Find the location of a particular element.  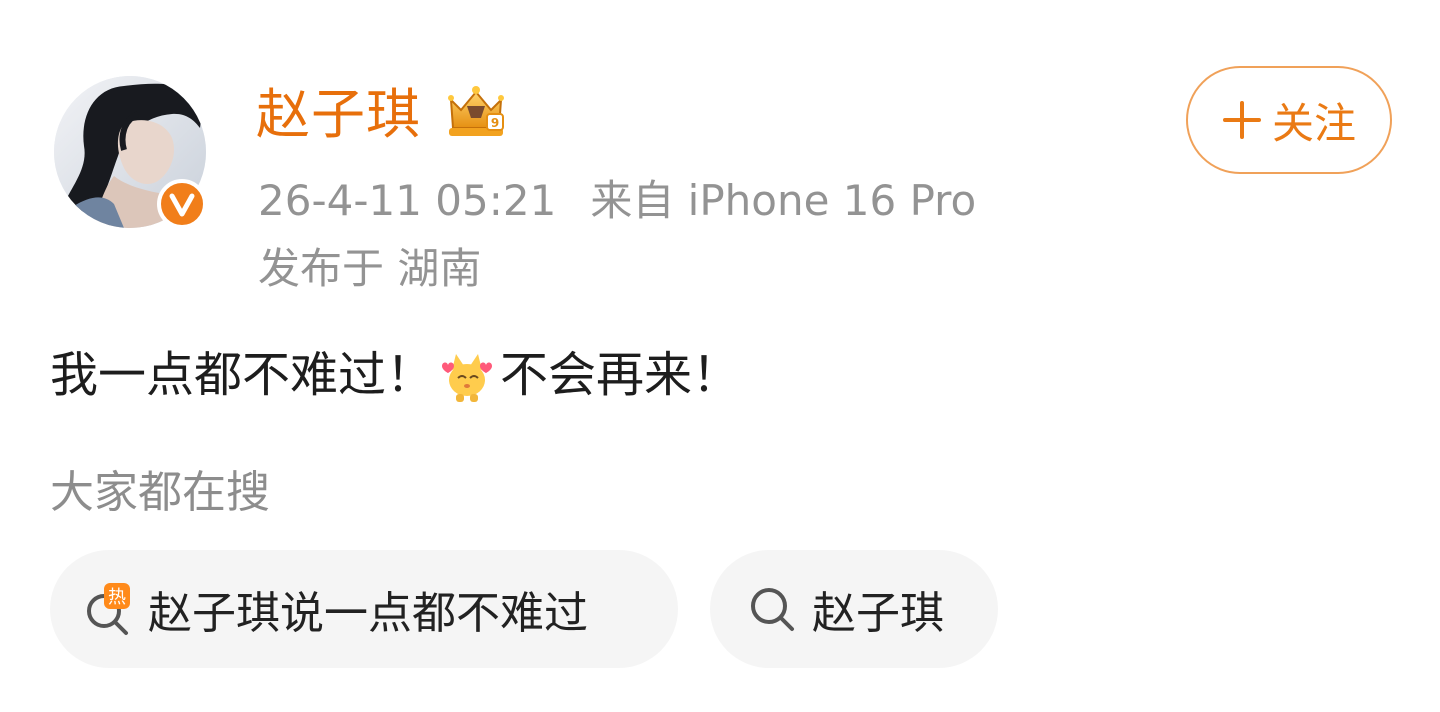

search-icon is located at coordinates (772, 609).